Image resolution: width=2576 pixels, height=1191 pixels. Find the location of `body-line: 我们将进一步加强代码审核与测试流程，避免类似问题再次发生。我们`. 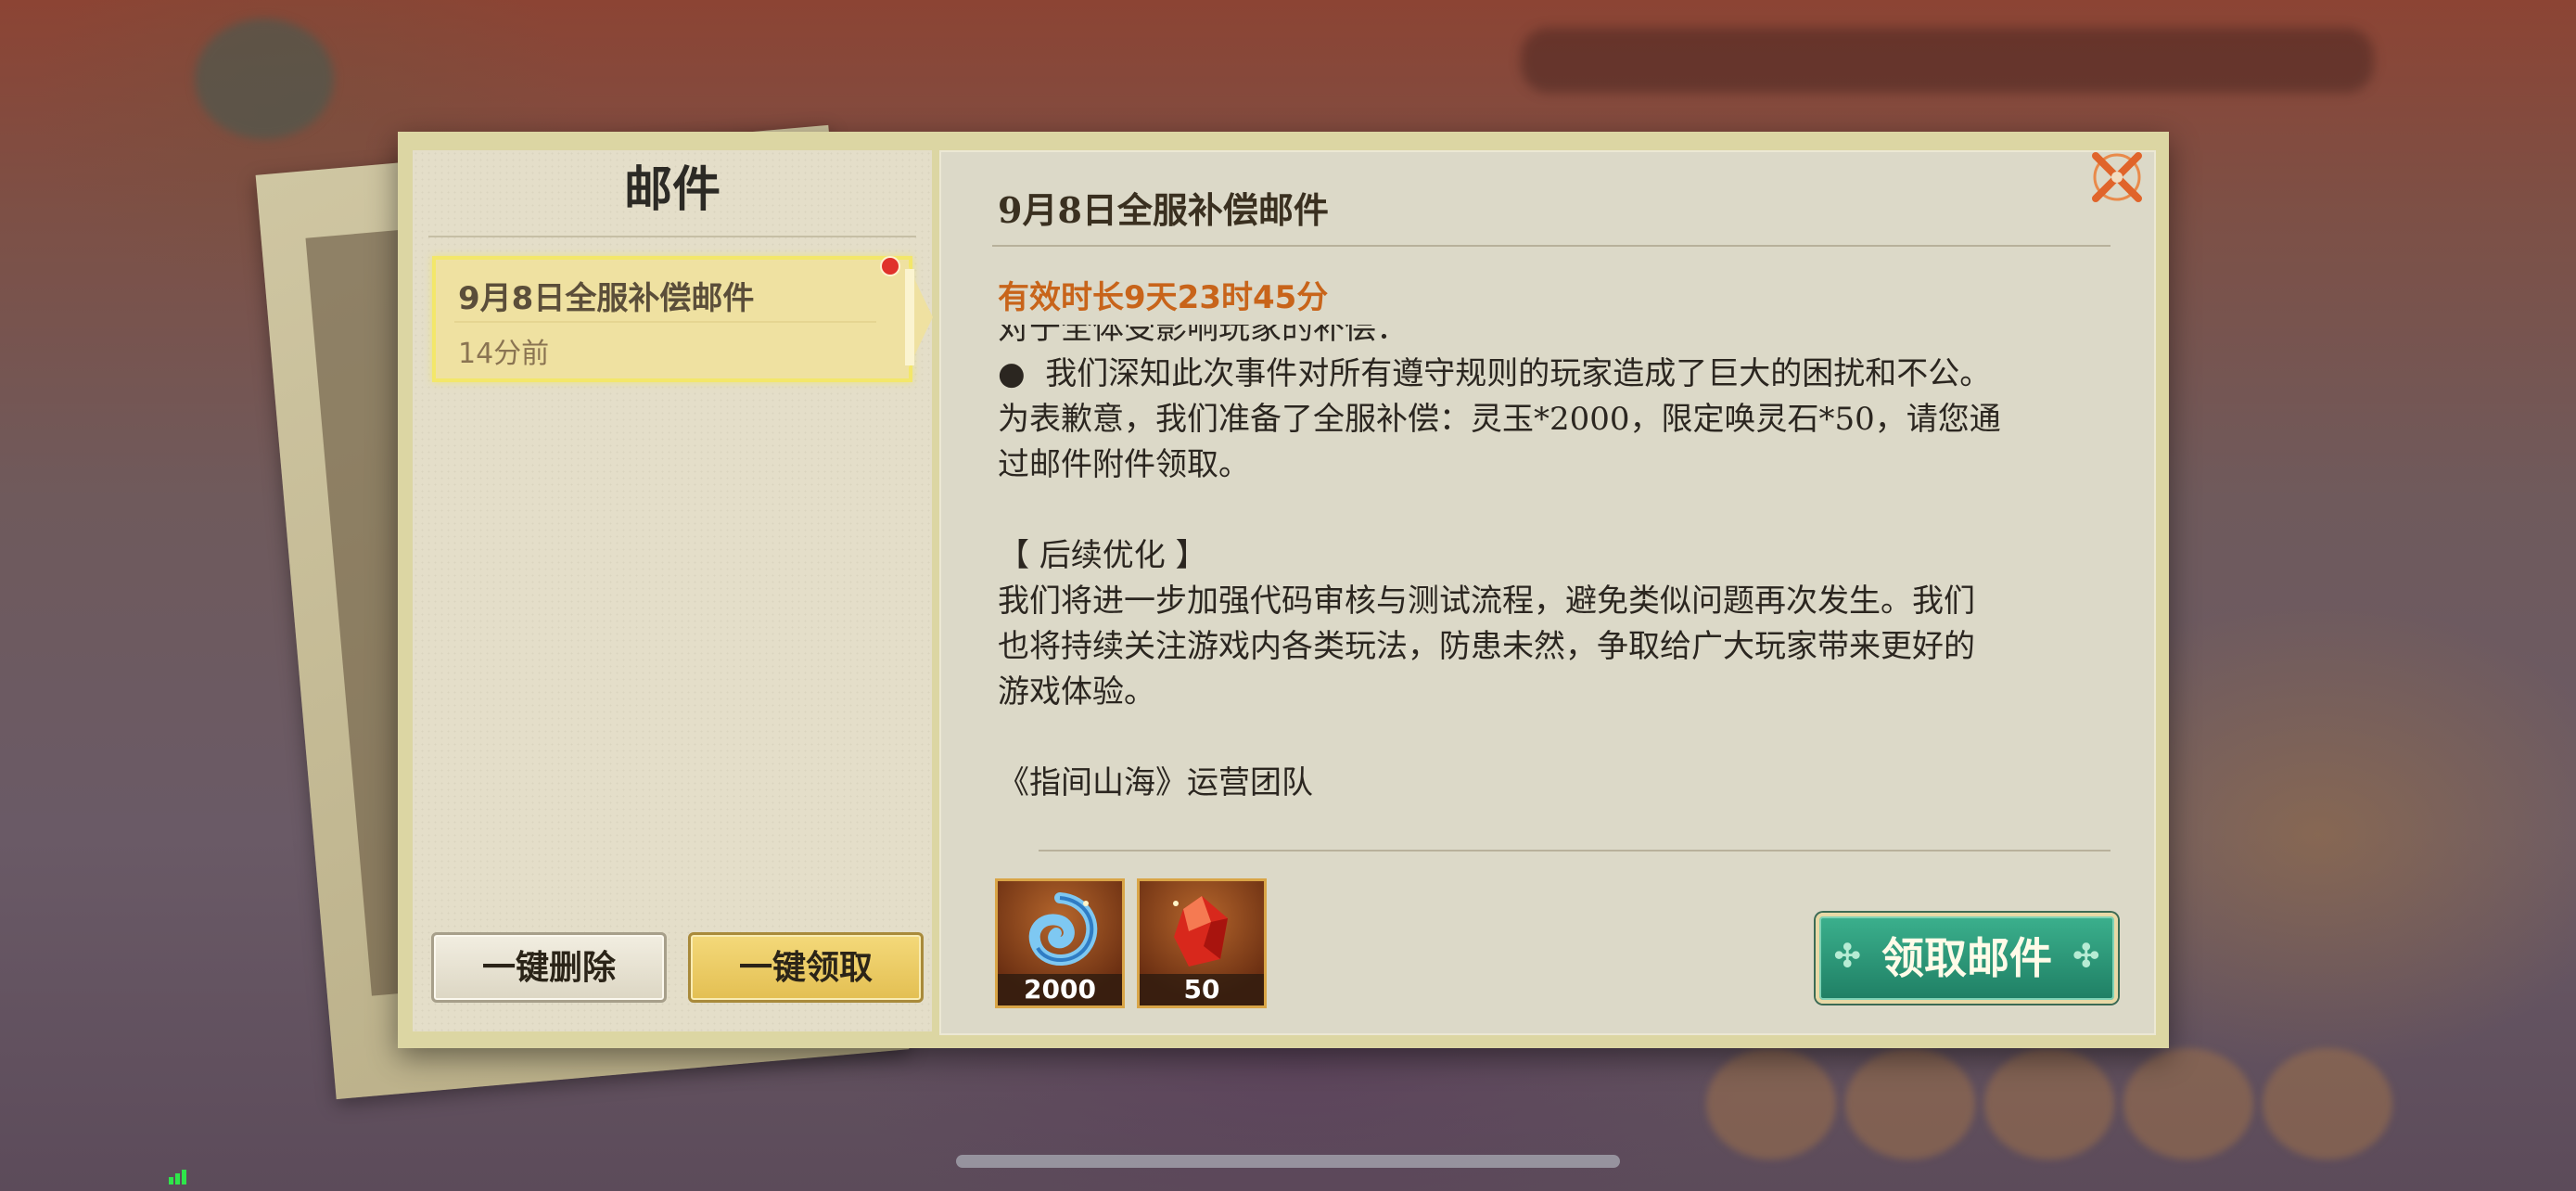

body-line: 我们将进一步加强代码审核与测试流程，避免类似问题再次发生。我们 is located at coordinates (1486, 601).